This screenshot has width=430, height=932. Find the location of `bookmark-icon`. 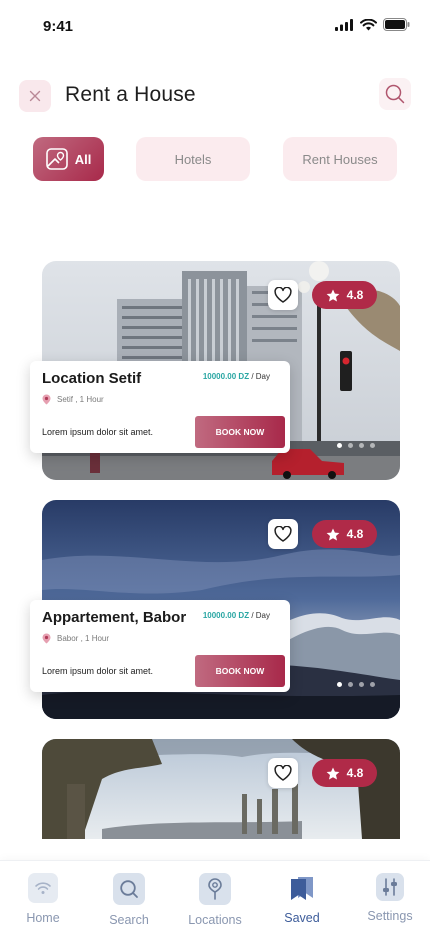

bookmark-icon is located at coordinates (302, 888).